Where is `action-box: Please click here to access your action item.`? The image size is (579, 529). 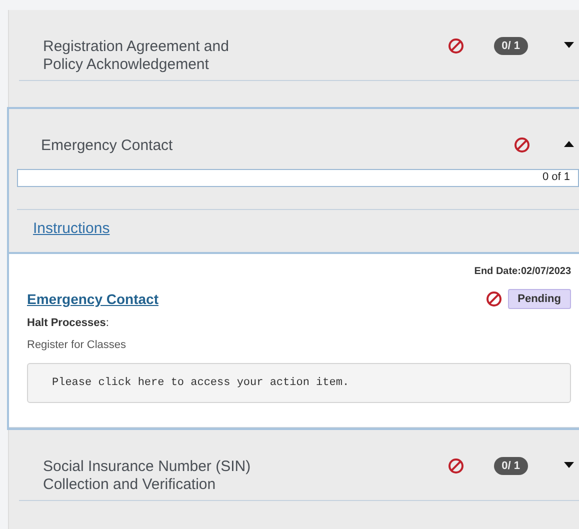
action-box: Please click here to access your action item. is located at coordinates (299, 383).